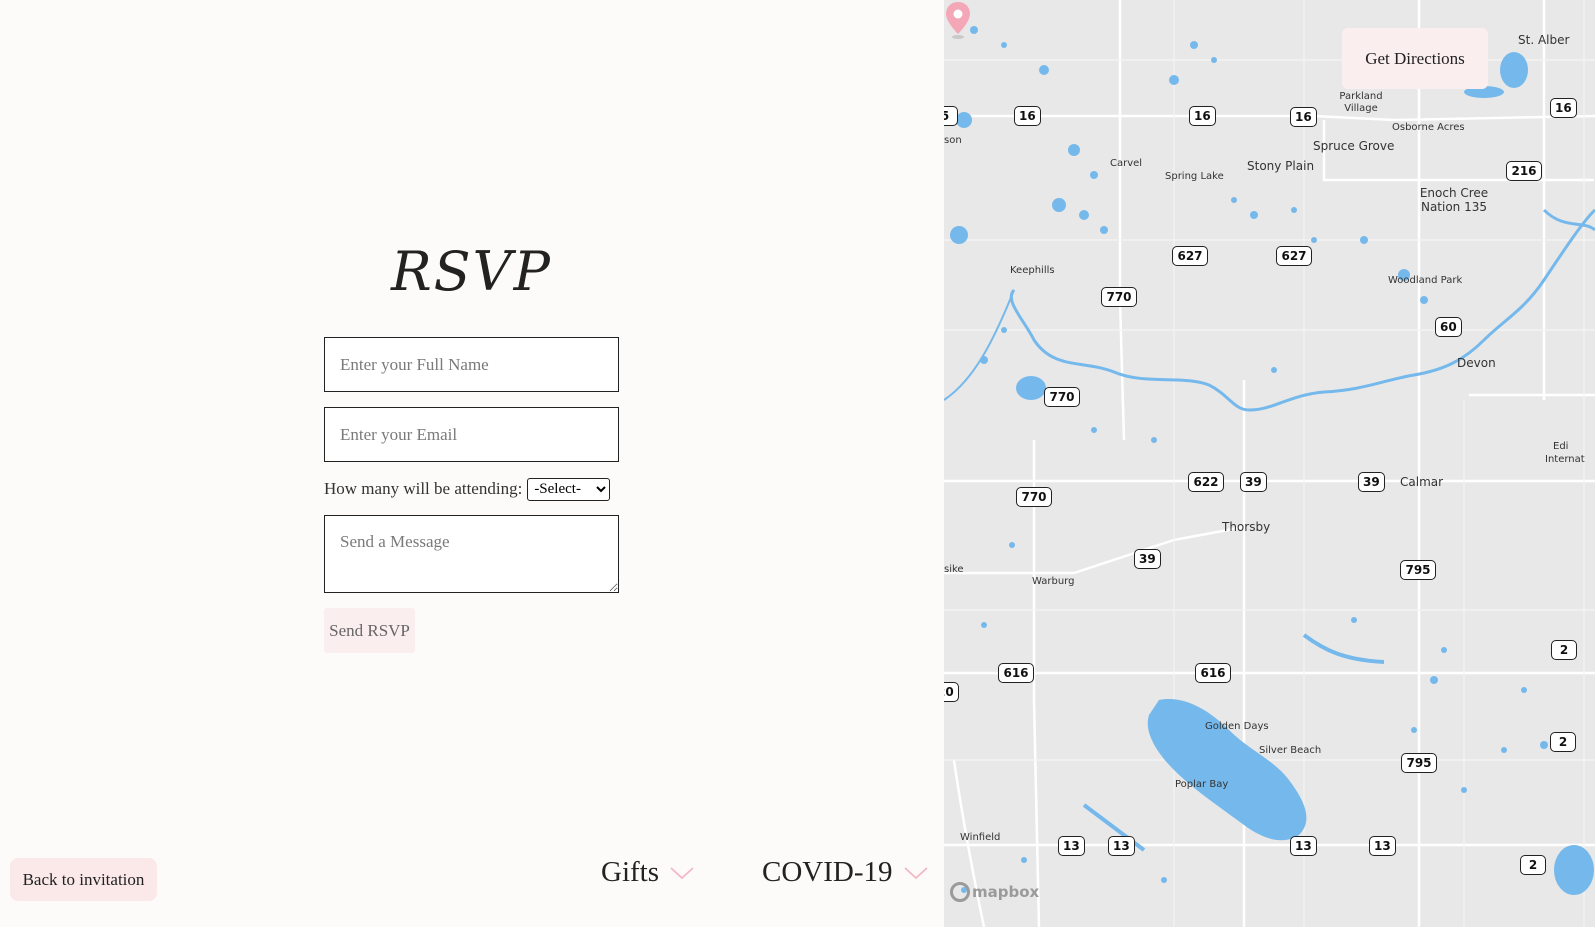  What do you see at coordinates (1428, 127) in the screenshot?
I see `place-osborne-acres: Osborne Acres` at bounding box center [1428, 127].